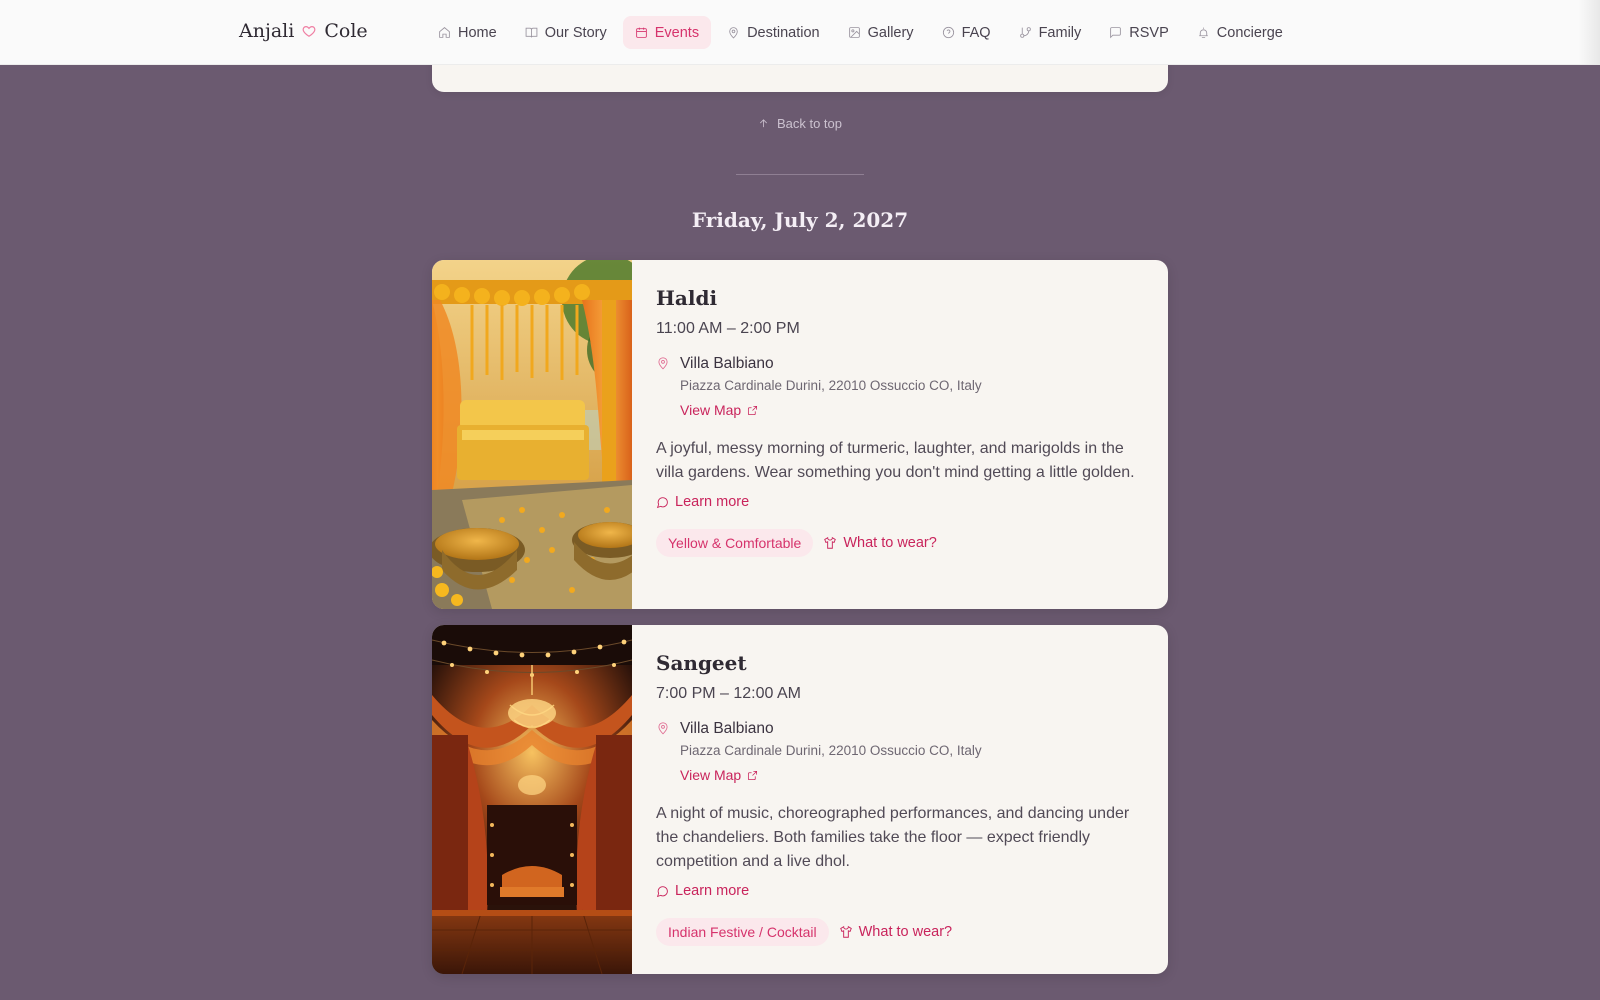  Describe the element at coordinates (641, 32) in the screenshot. I see `calendar-icon` at that location.